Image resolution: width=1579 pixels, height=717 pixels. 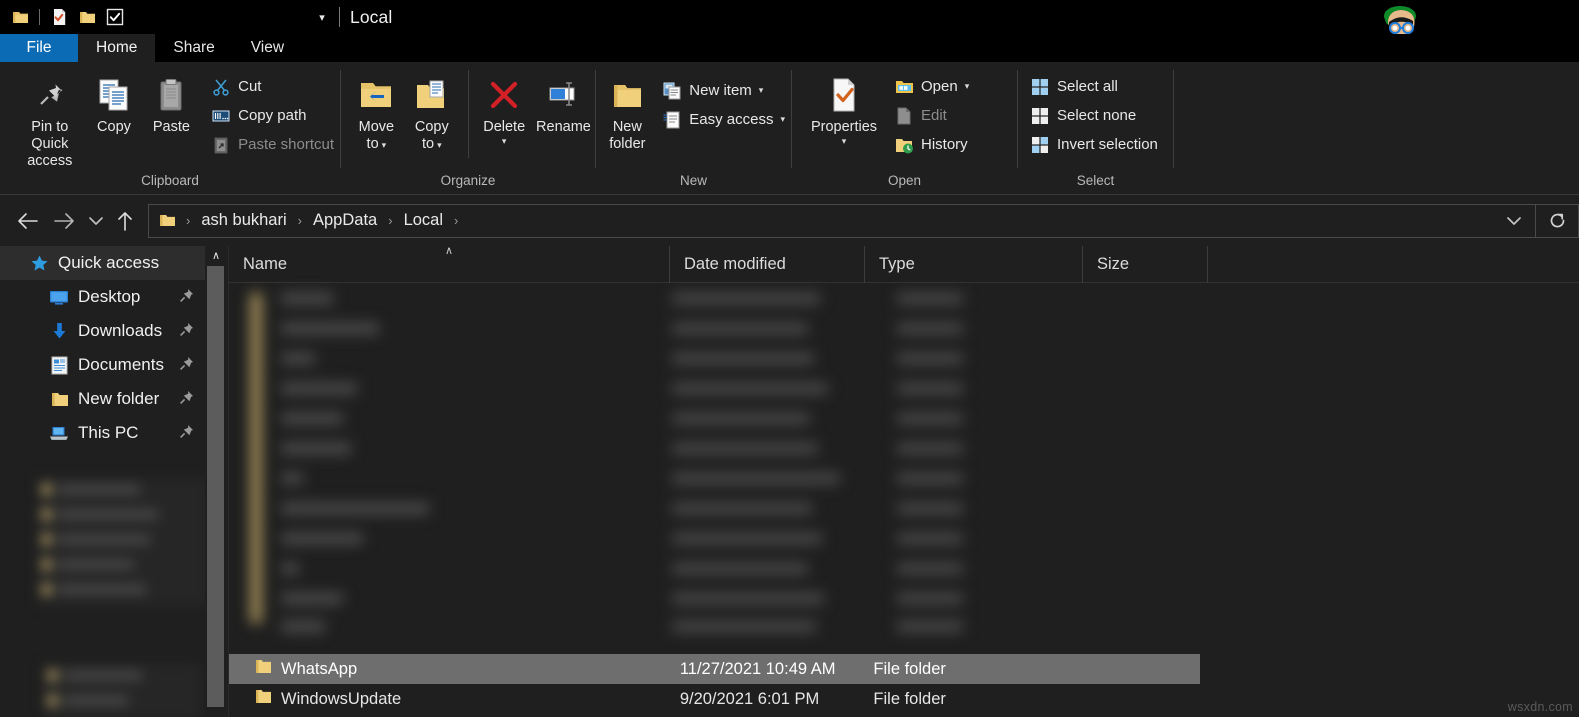 I want to click on navigation-pane-scrollbar: ∧, so click(x=216, y=481).